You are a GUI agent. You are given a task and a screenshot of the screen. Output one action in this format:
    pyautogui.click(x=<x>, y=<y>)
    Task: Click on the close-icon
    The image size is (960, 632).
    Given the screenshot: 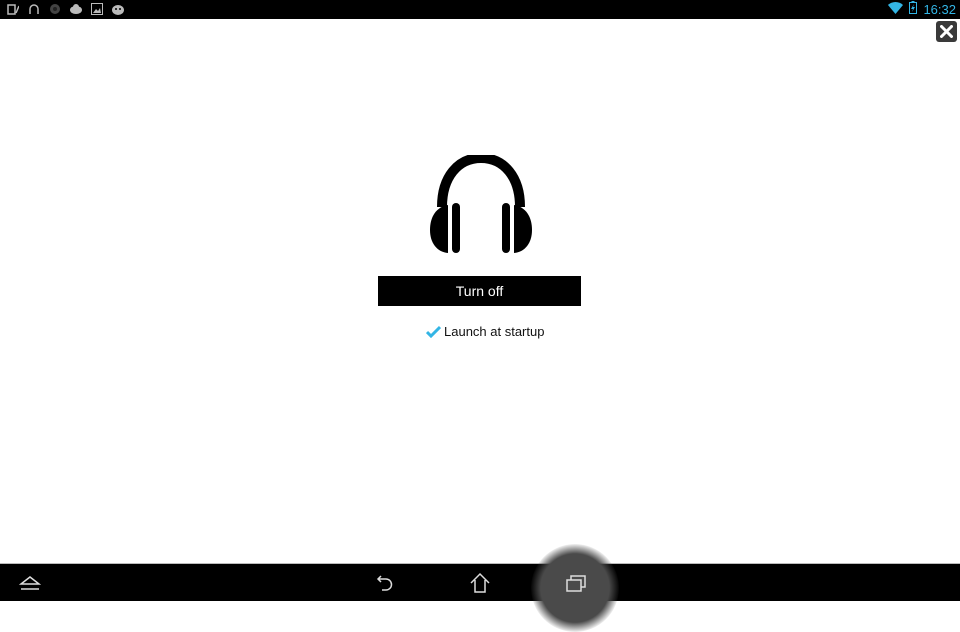 What is the action you would take?
    pyautogui.click(x=946, y=31)
    